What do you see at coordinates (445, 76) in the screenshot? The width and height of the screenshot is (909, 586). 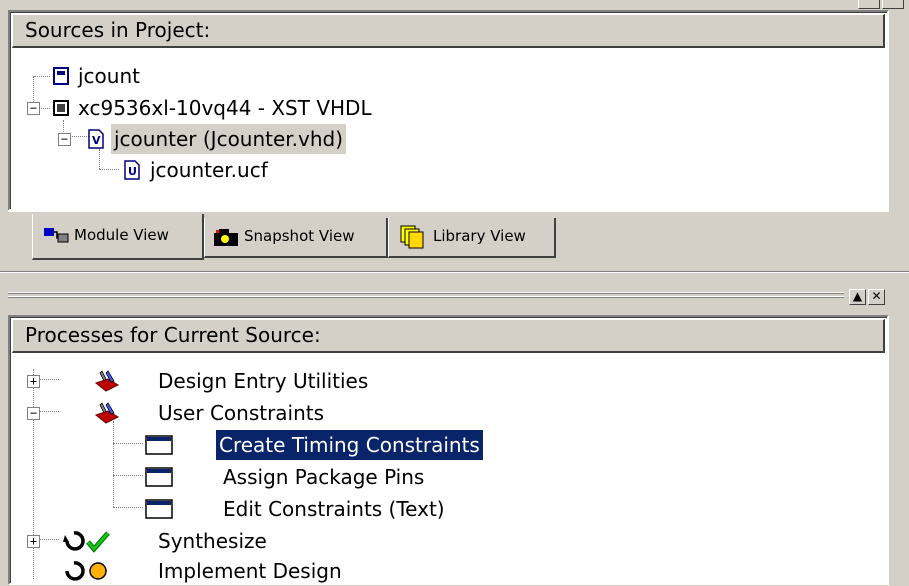 I see `tree-item: jcount` at bounding box center [445, 76].